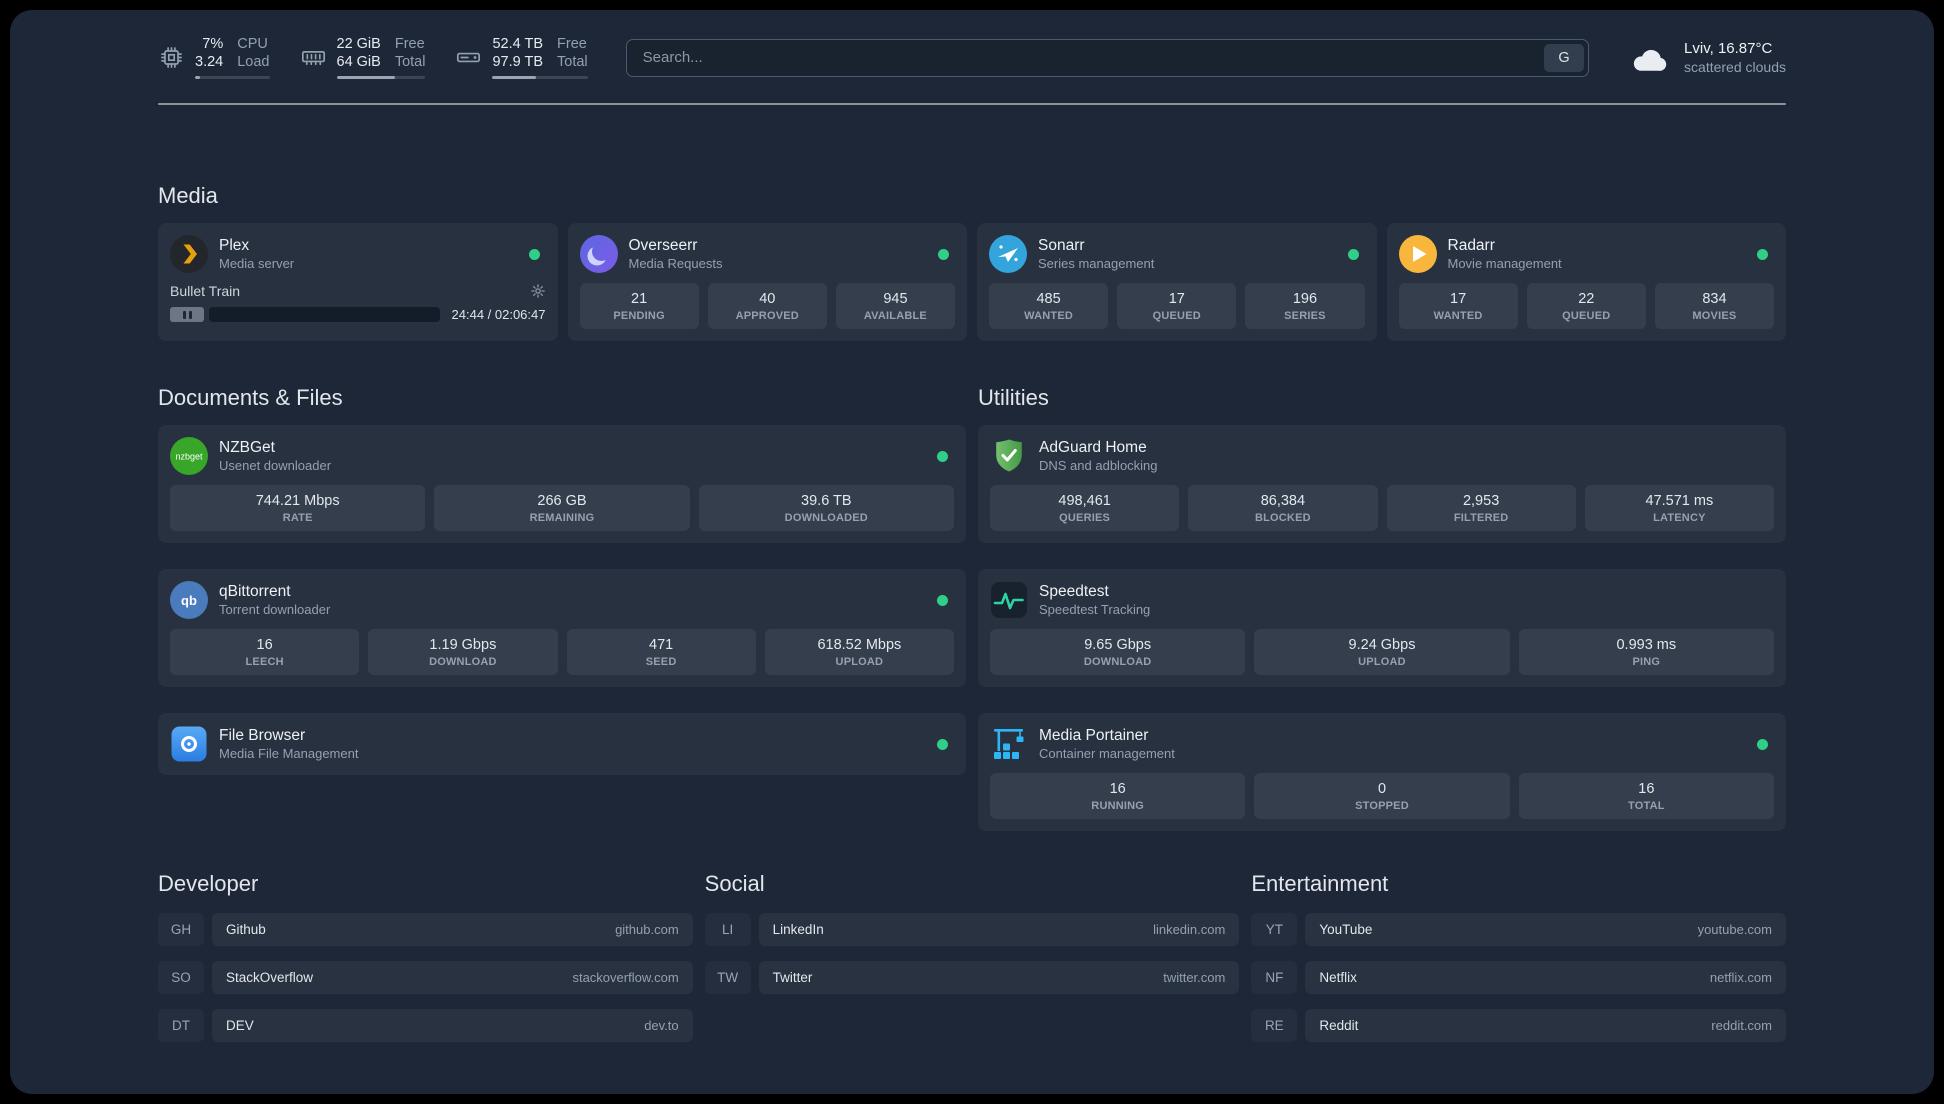 This screenshot has height=1104, width=1944. What do you see at coordinates (1071, 254) in the screenshot?
I see `sonarr-link: Sonarr Series management` at bounding box center [1071, 254].